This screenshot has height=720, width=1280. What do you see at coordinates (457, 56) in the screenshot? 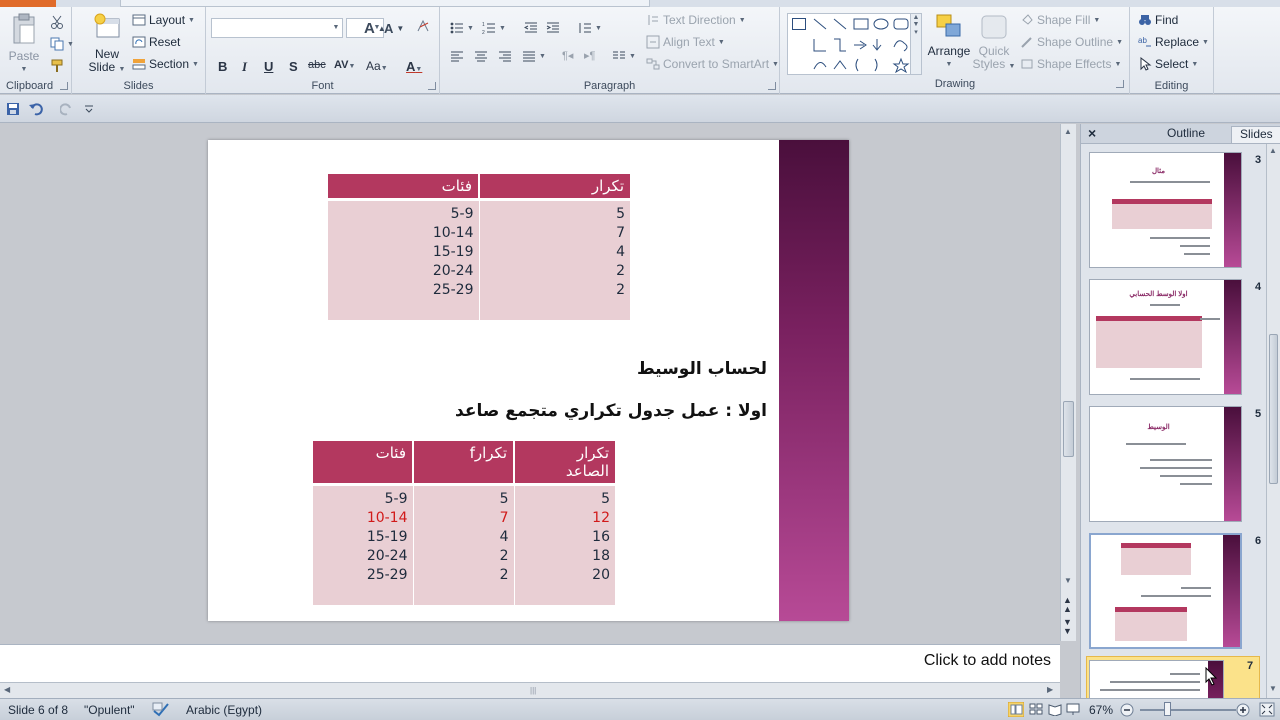
I see `align-left-button` at bounding box center [457, 56].